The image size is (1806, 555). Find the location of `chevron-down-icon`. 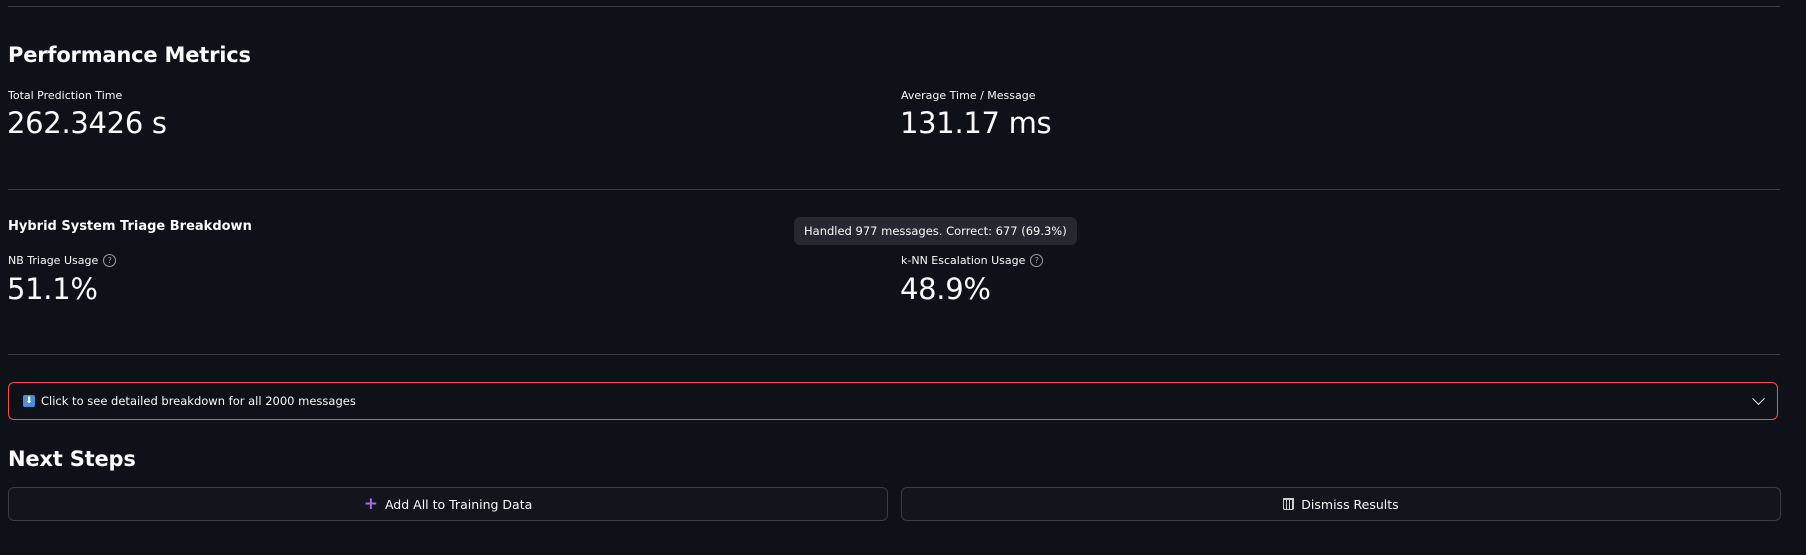

chevron-down-icon is located at coordinates (1758, 398).